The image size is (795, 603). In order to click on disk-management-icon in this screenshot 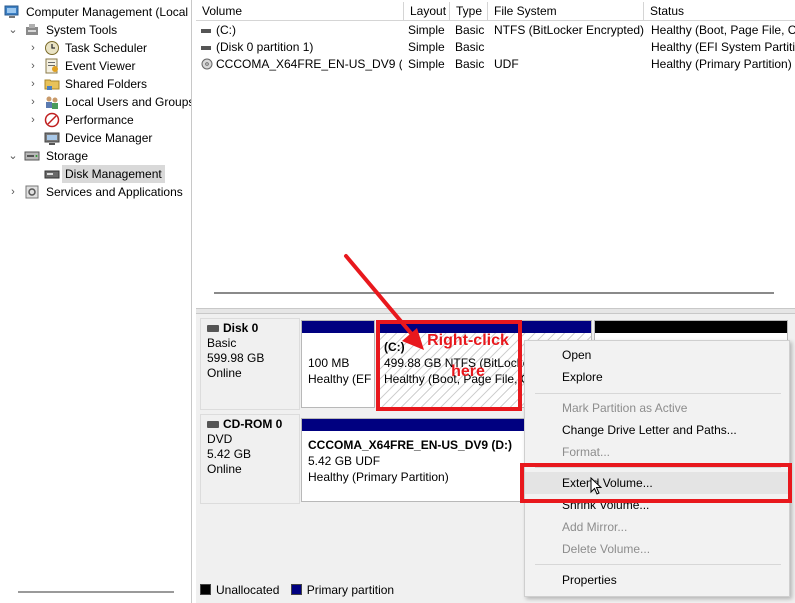, I will do `click(52, 174)`.